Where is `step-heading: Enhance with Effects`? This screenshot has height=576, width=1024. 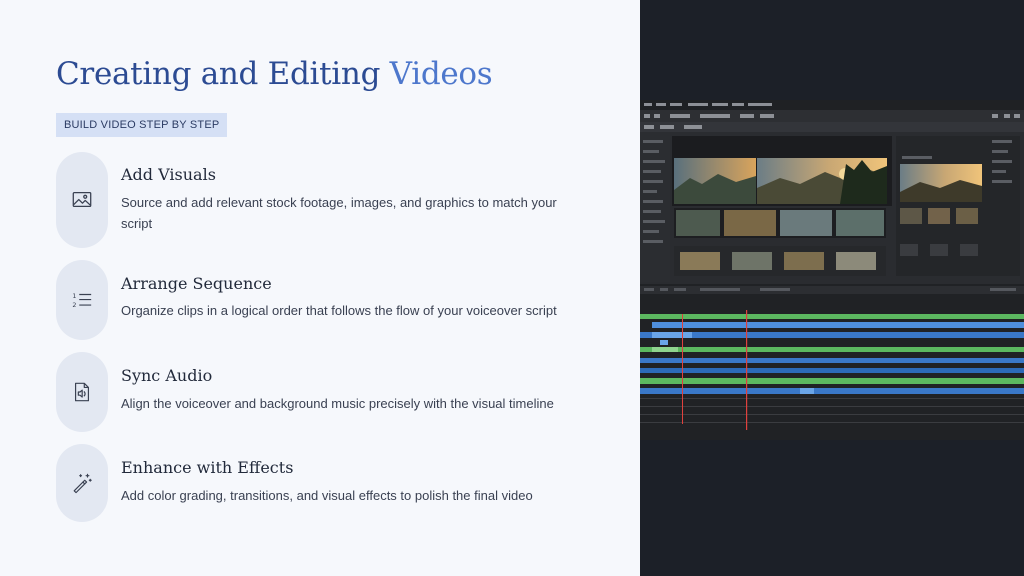 step-heading: Enhance with Effects is located at coordinates (207, 467).